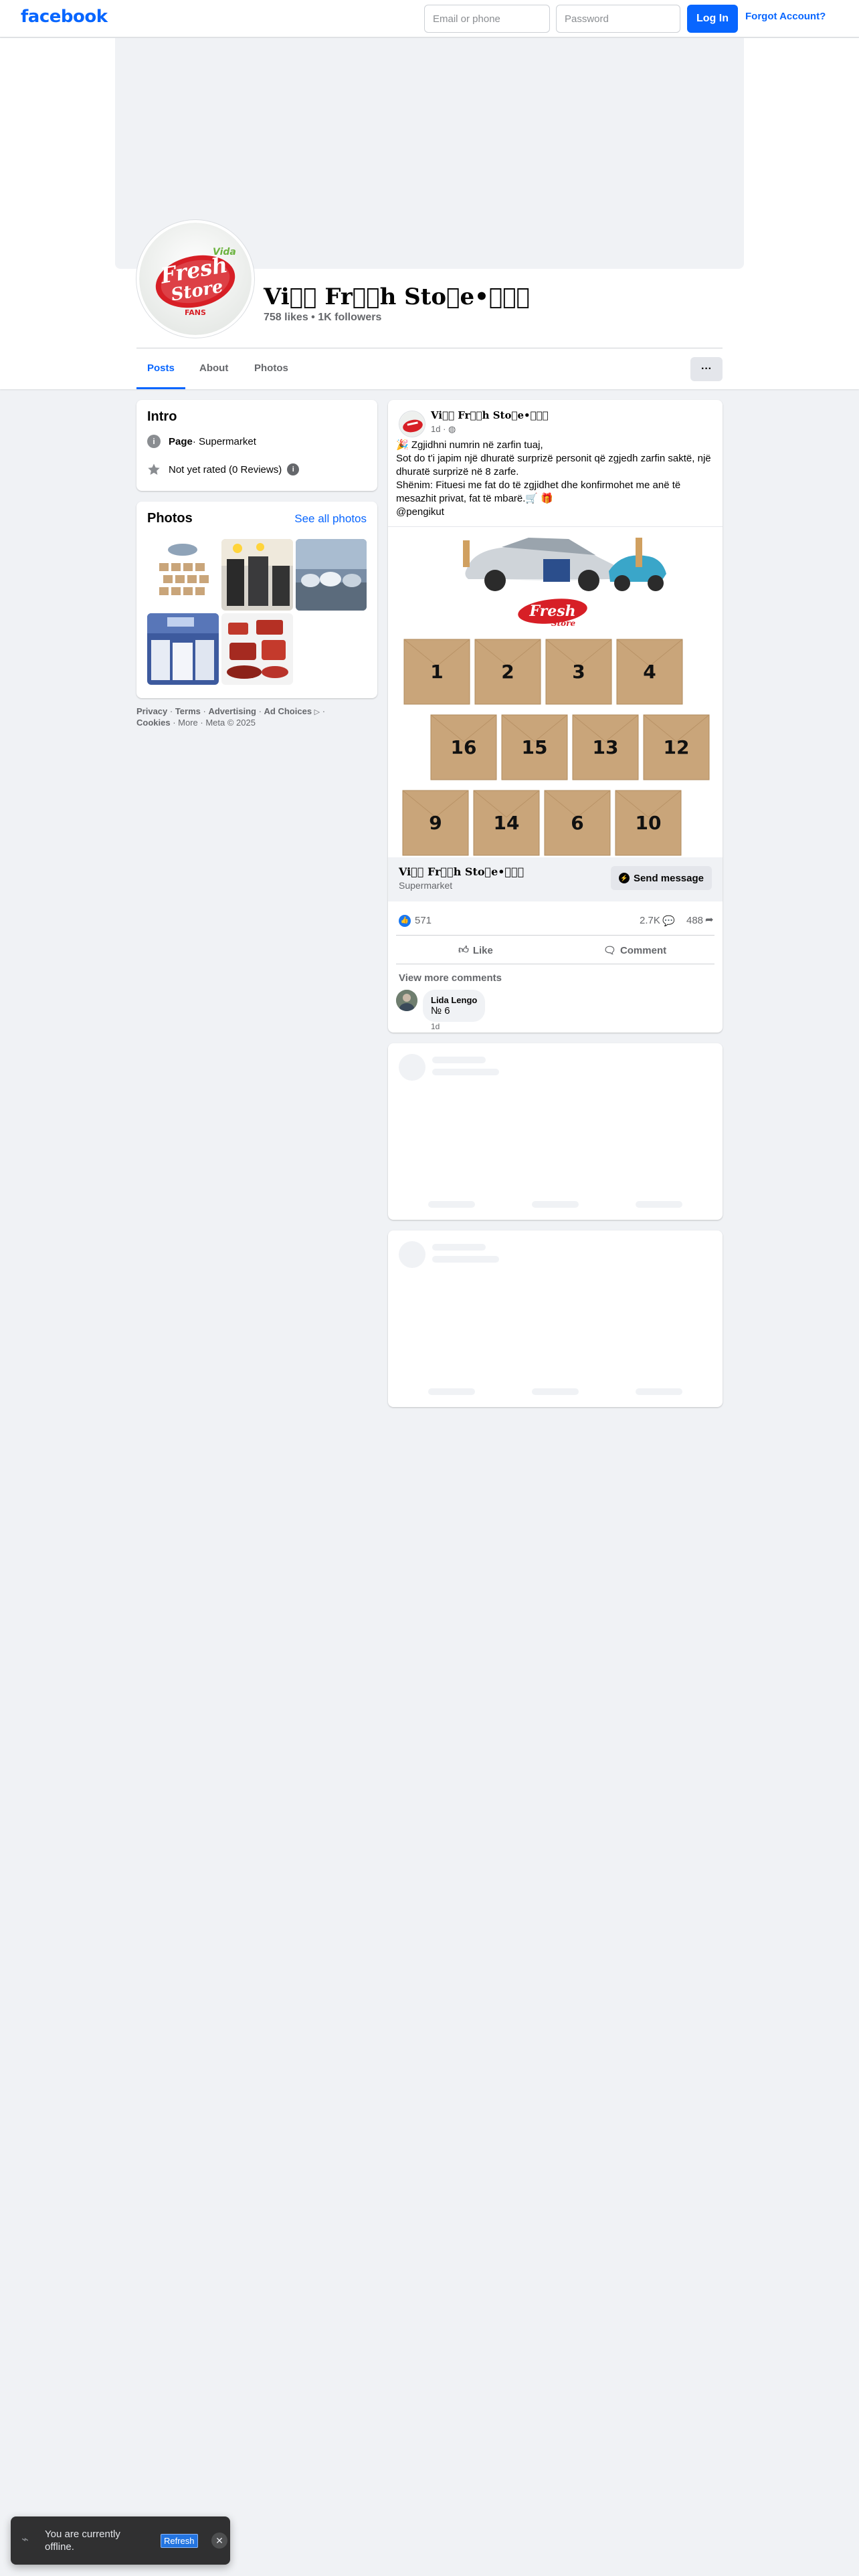 This screenshot has height=2576, width=859. I want to click on rating-info-icon: i, so click(293, 469).